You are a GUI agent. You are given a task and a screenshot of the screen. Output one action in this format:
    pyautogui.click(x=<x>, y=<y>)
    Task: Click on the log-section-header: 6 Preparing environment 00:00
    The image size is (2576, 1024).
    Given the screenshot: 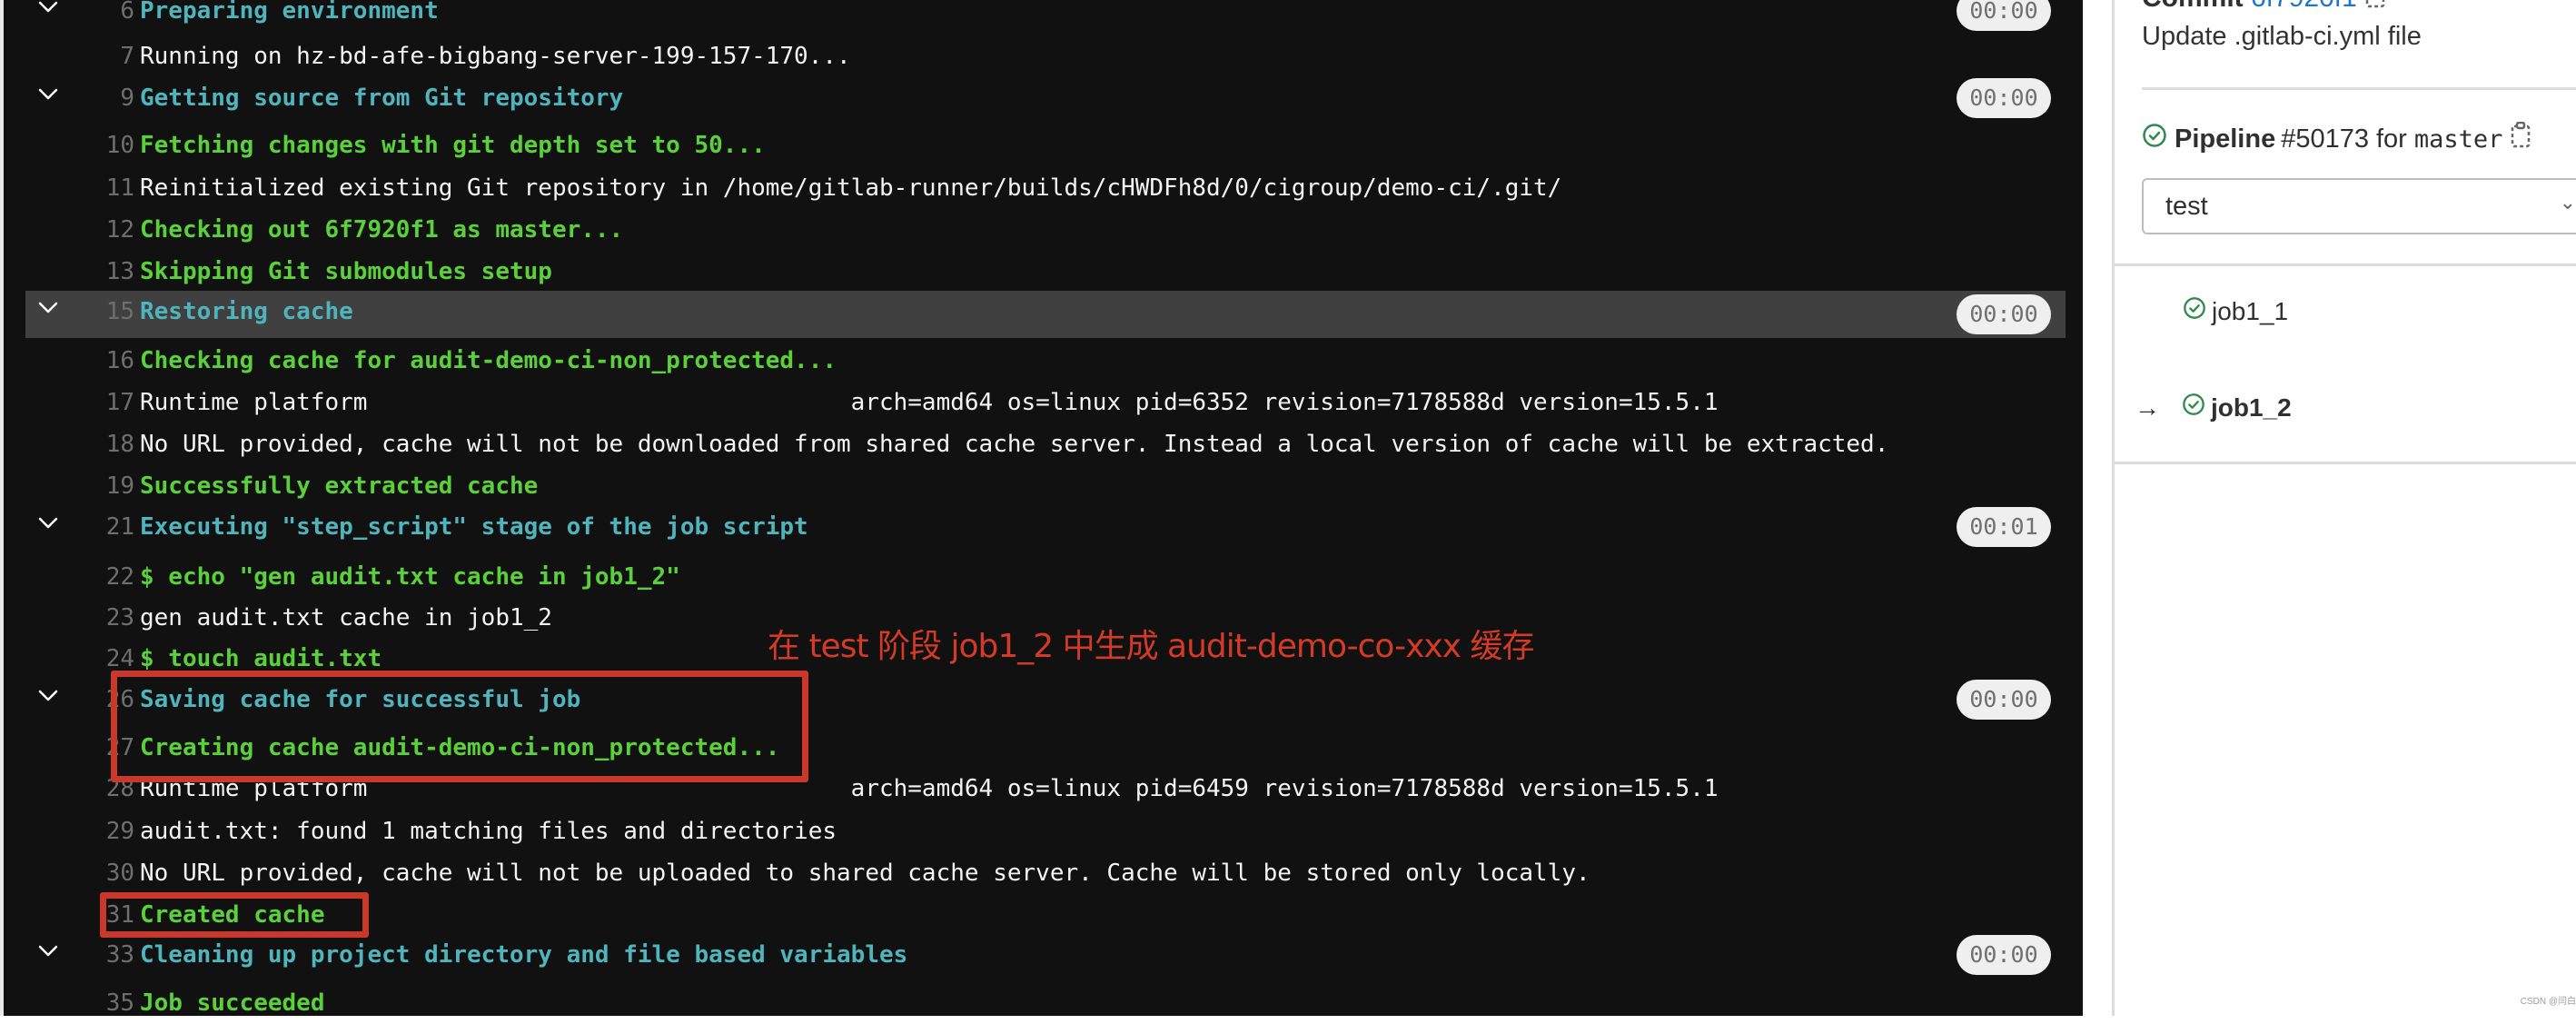 What is the action you would take?
    pyautogui.click(x=1045, y=16)
    